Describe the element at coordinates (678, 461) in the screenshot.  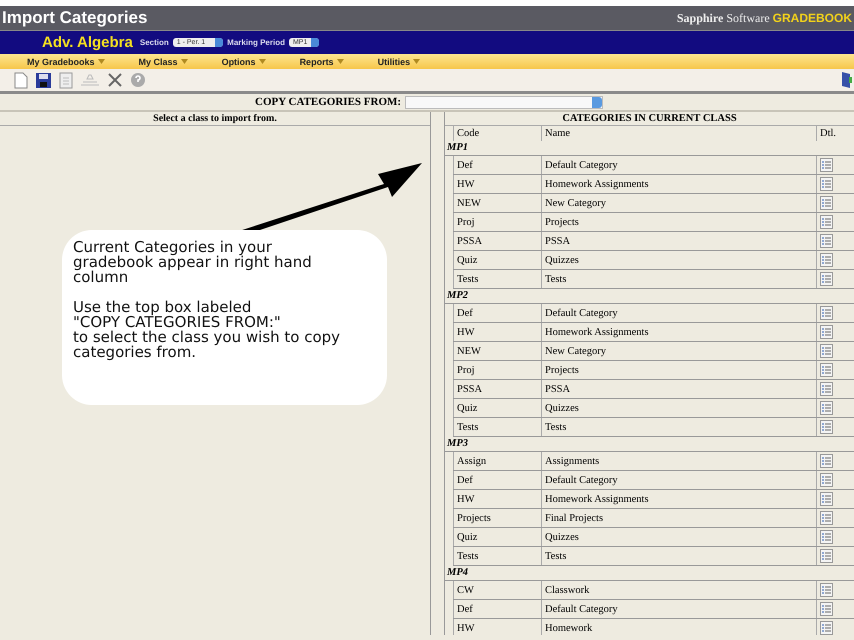
I see `table-cell: Assignments` at that location.